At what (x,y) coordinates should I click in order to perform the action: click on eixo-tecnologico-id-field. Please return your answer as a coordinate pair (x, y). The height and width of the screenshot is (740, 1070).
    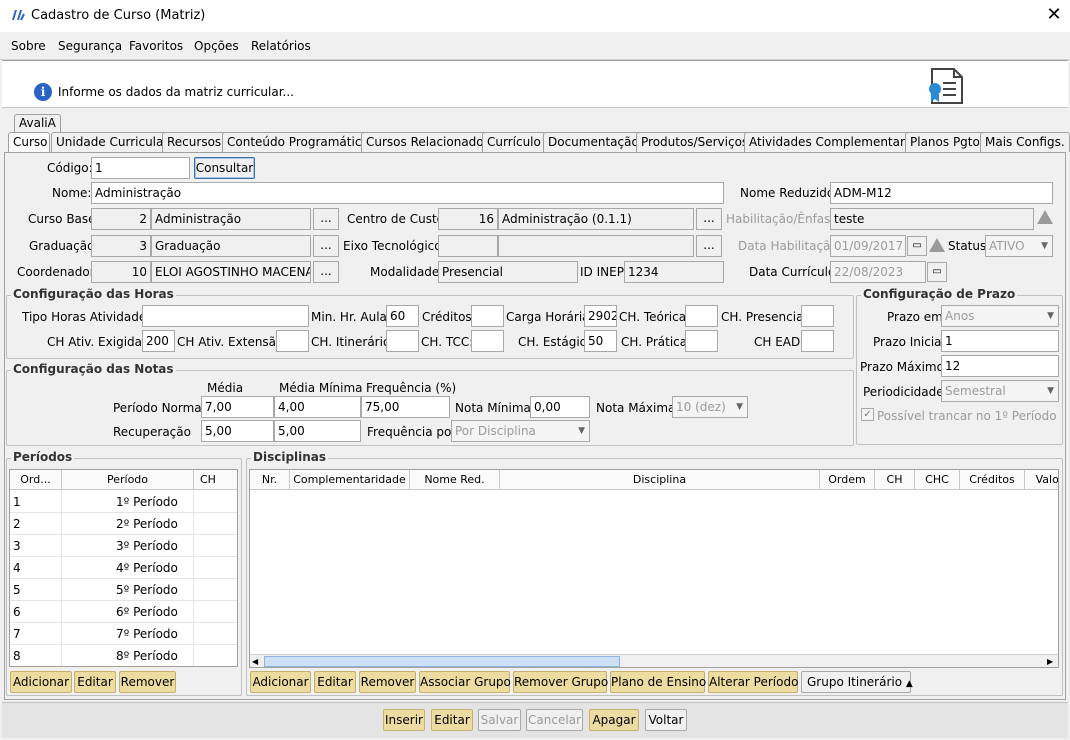
    Looking at the image, I should click on (468, 246).